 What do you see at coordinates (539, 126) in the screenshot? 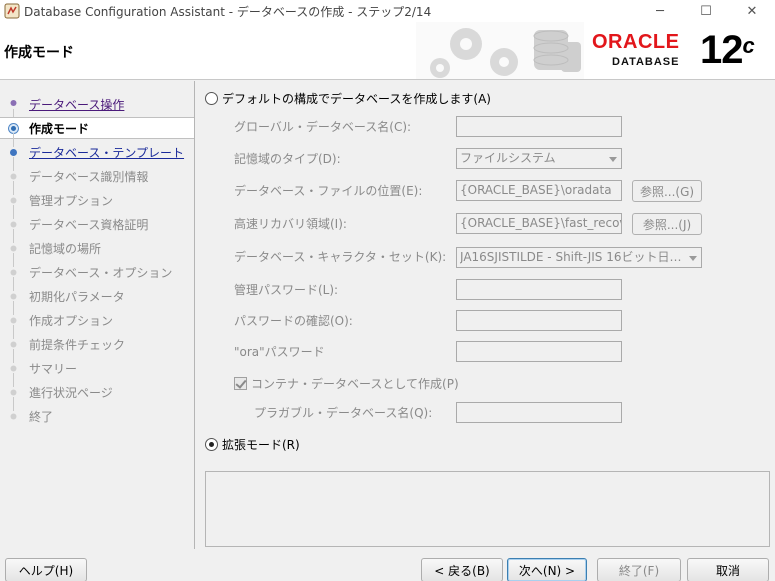
I see `global-db-name-field` at bounding box center [539, 126].